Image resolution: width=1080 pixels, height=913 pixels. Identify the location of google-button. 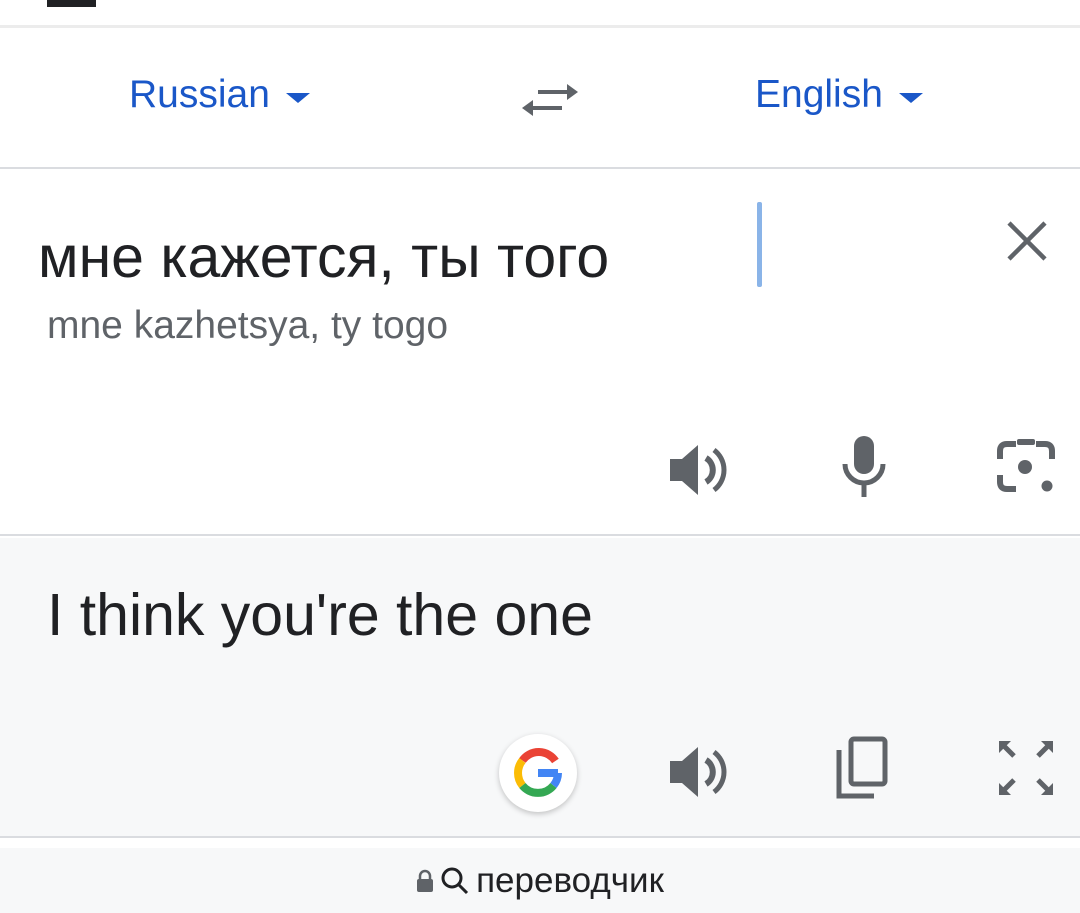
(538, 773).